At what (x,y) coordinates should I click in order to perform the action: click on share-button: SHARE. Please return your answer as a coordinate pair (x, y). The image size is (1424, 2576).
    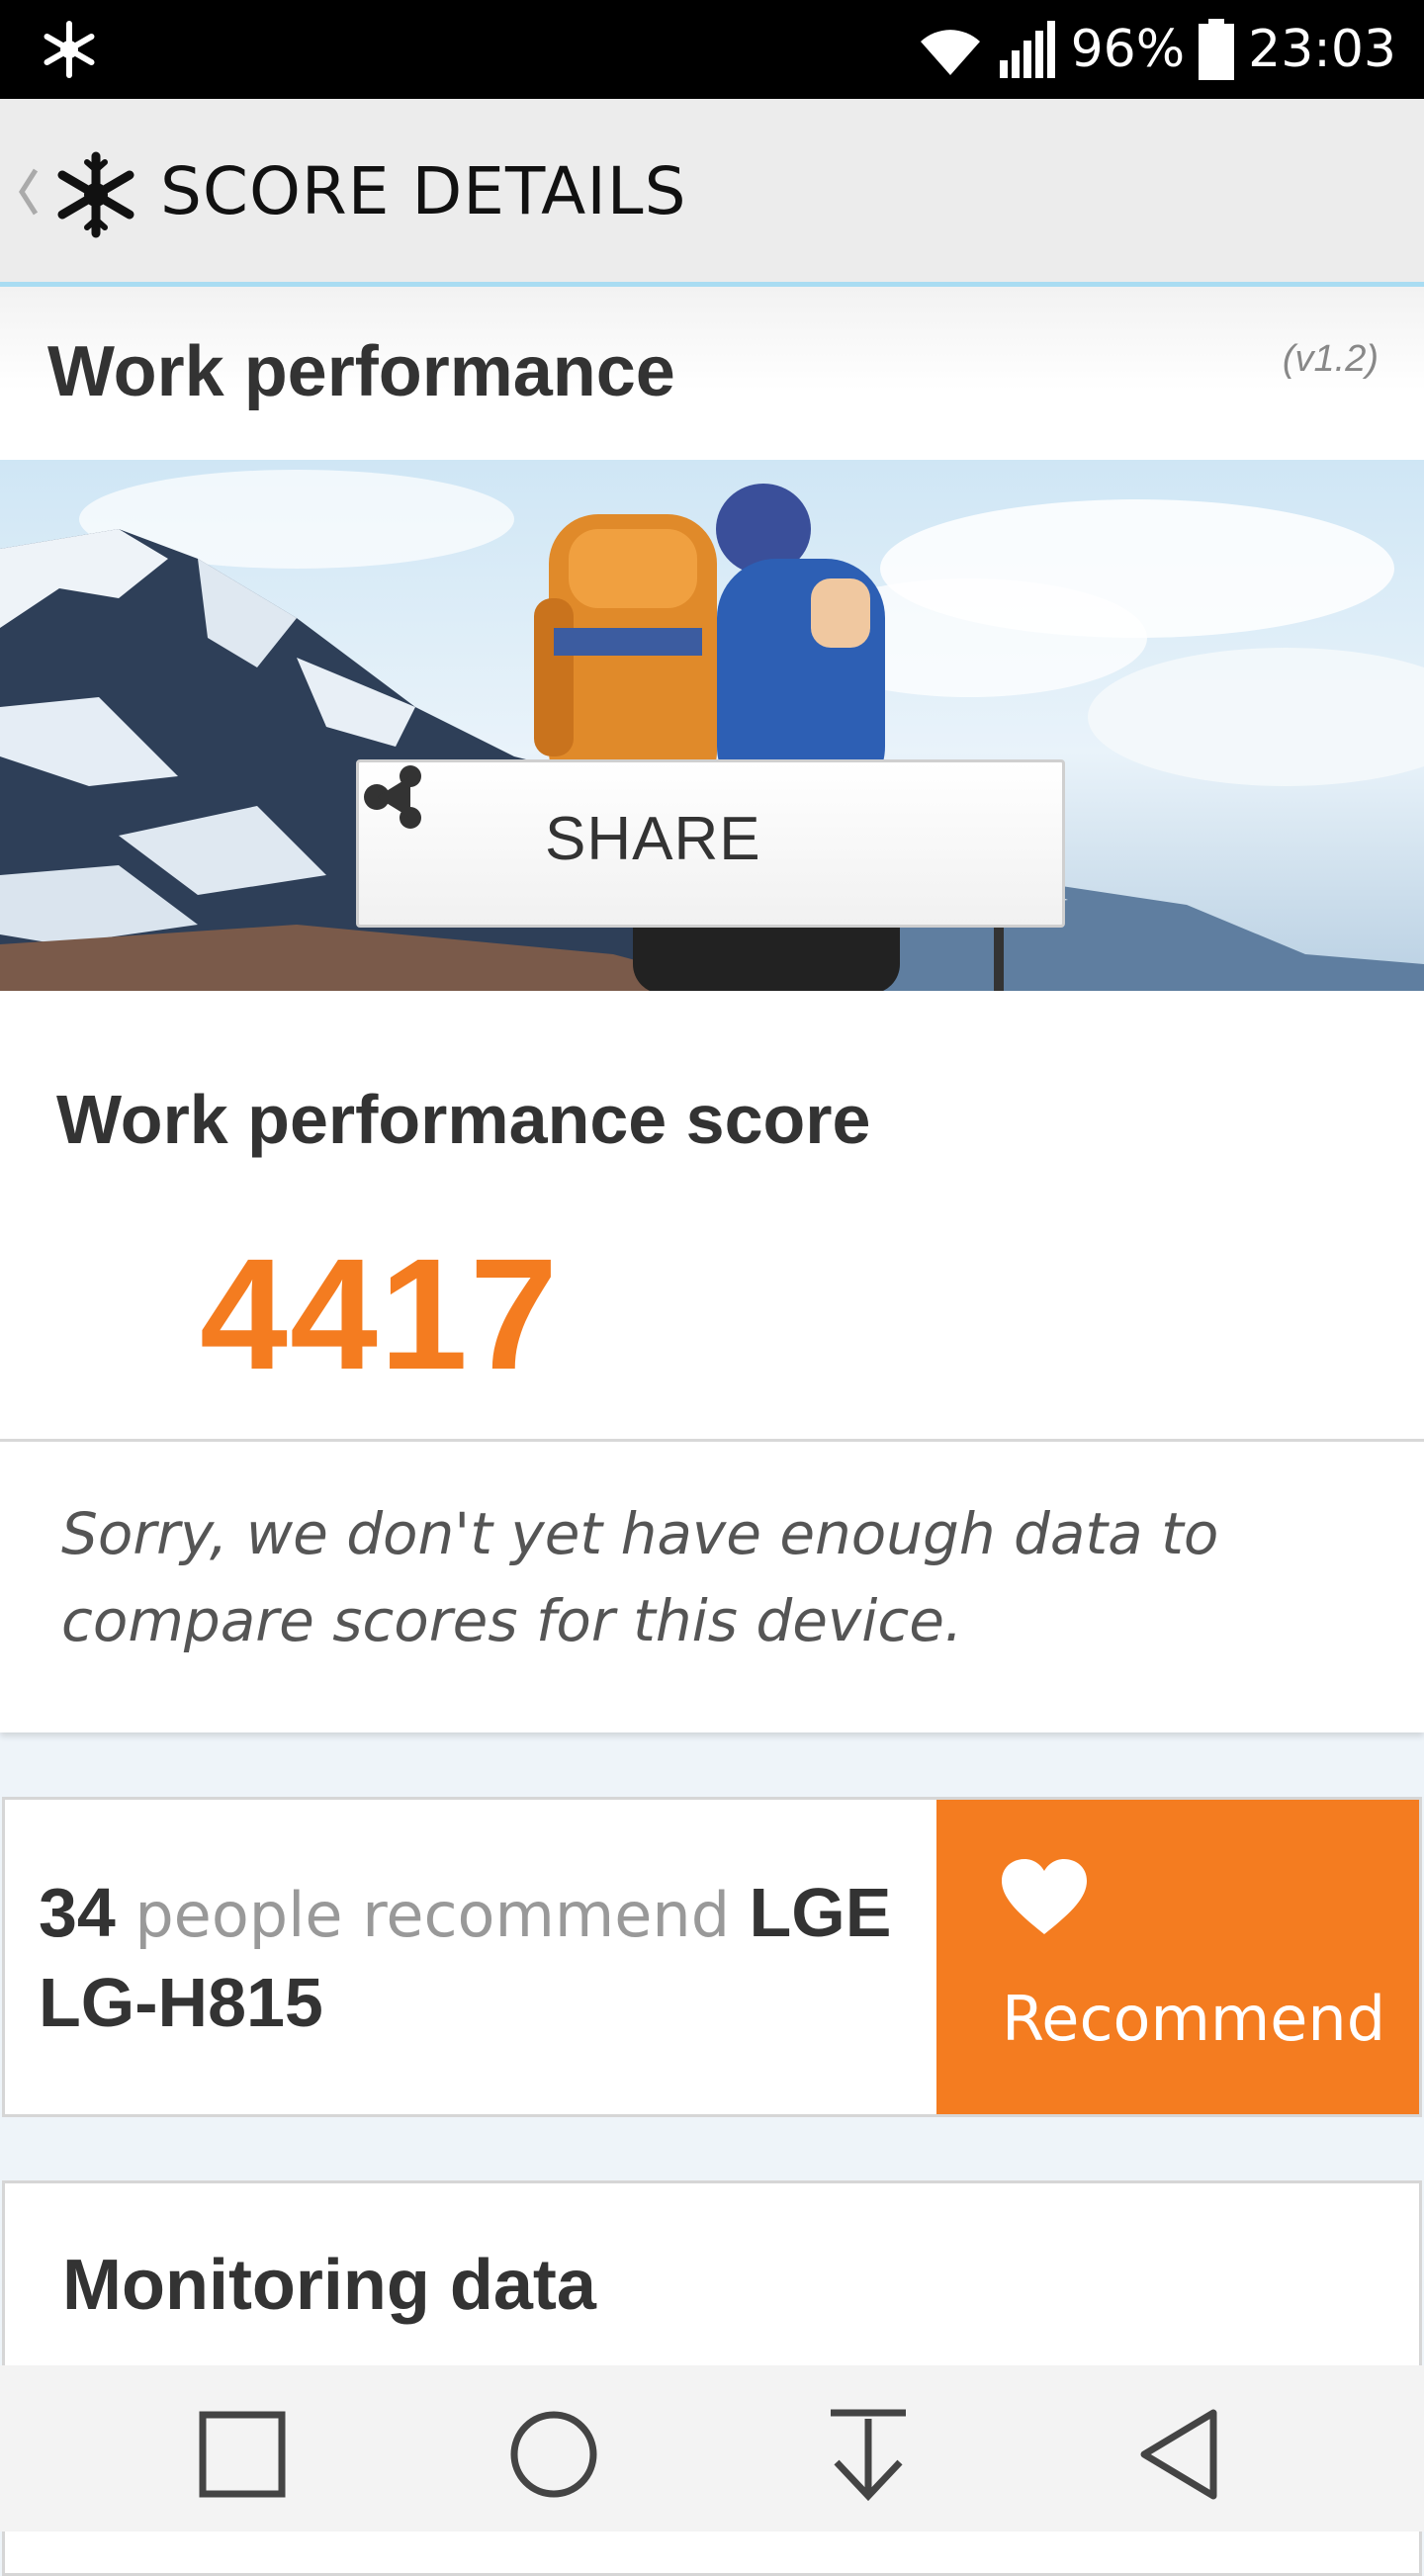
    Looking at the image, I should click on (711, 843).